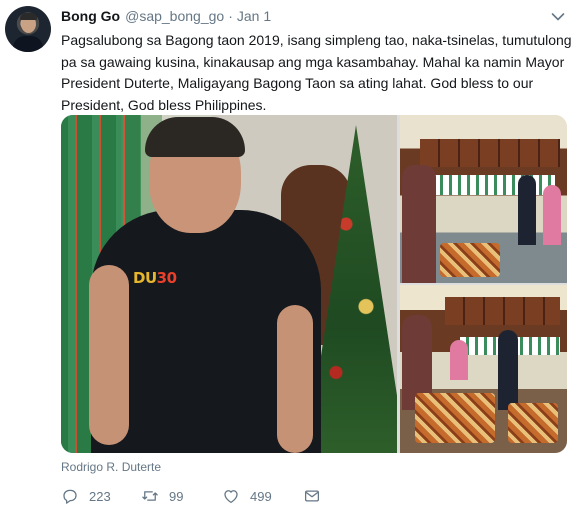  I want to click on envelope-icon, so click(312, 496).